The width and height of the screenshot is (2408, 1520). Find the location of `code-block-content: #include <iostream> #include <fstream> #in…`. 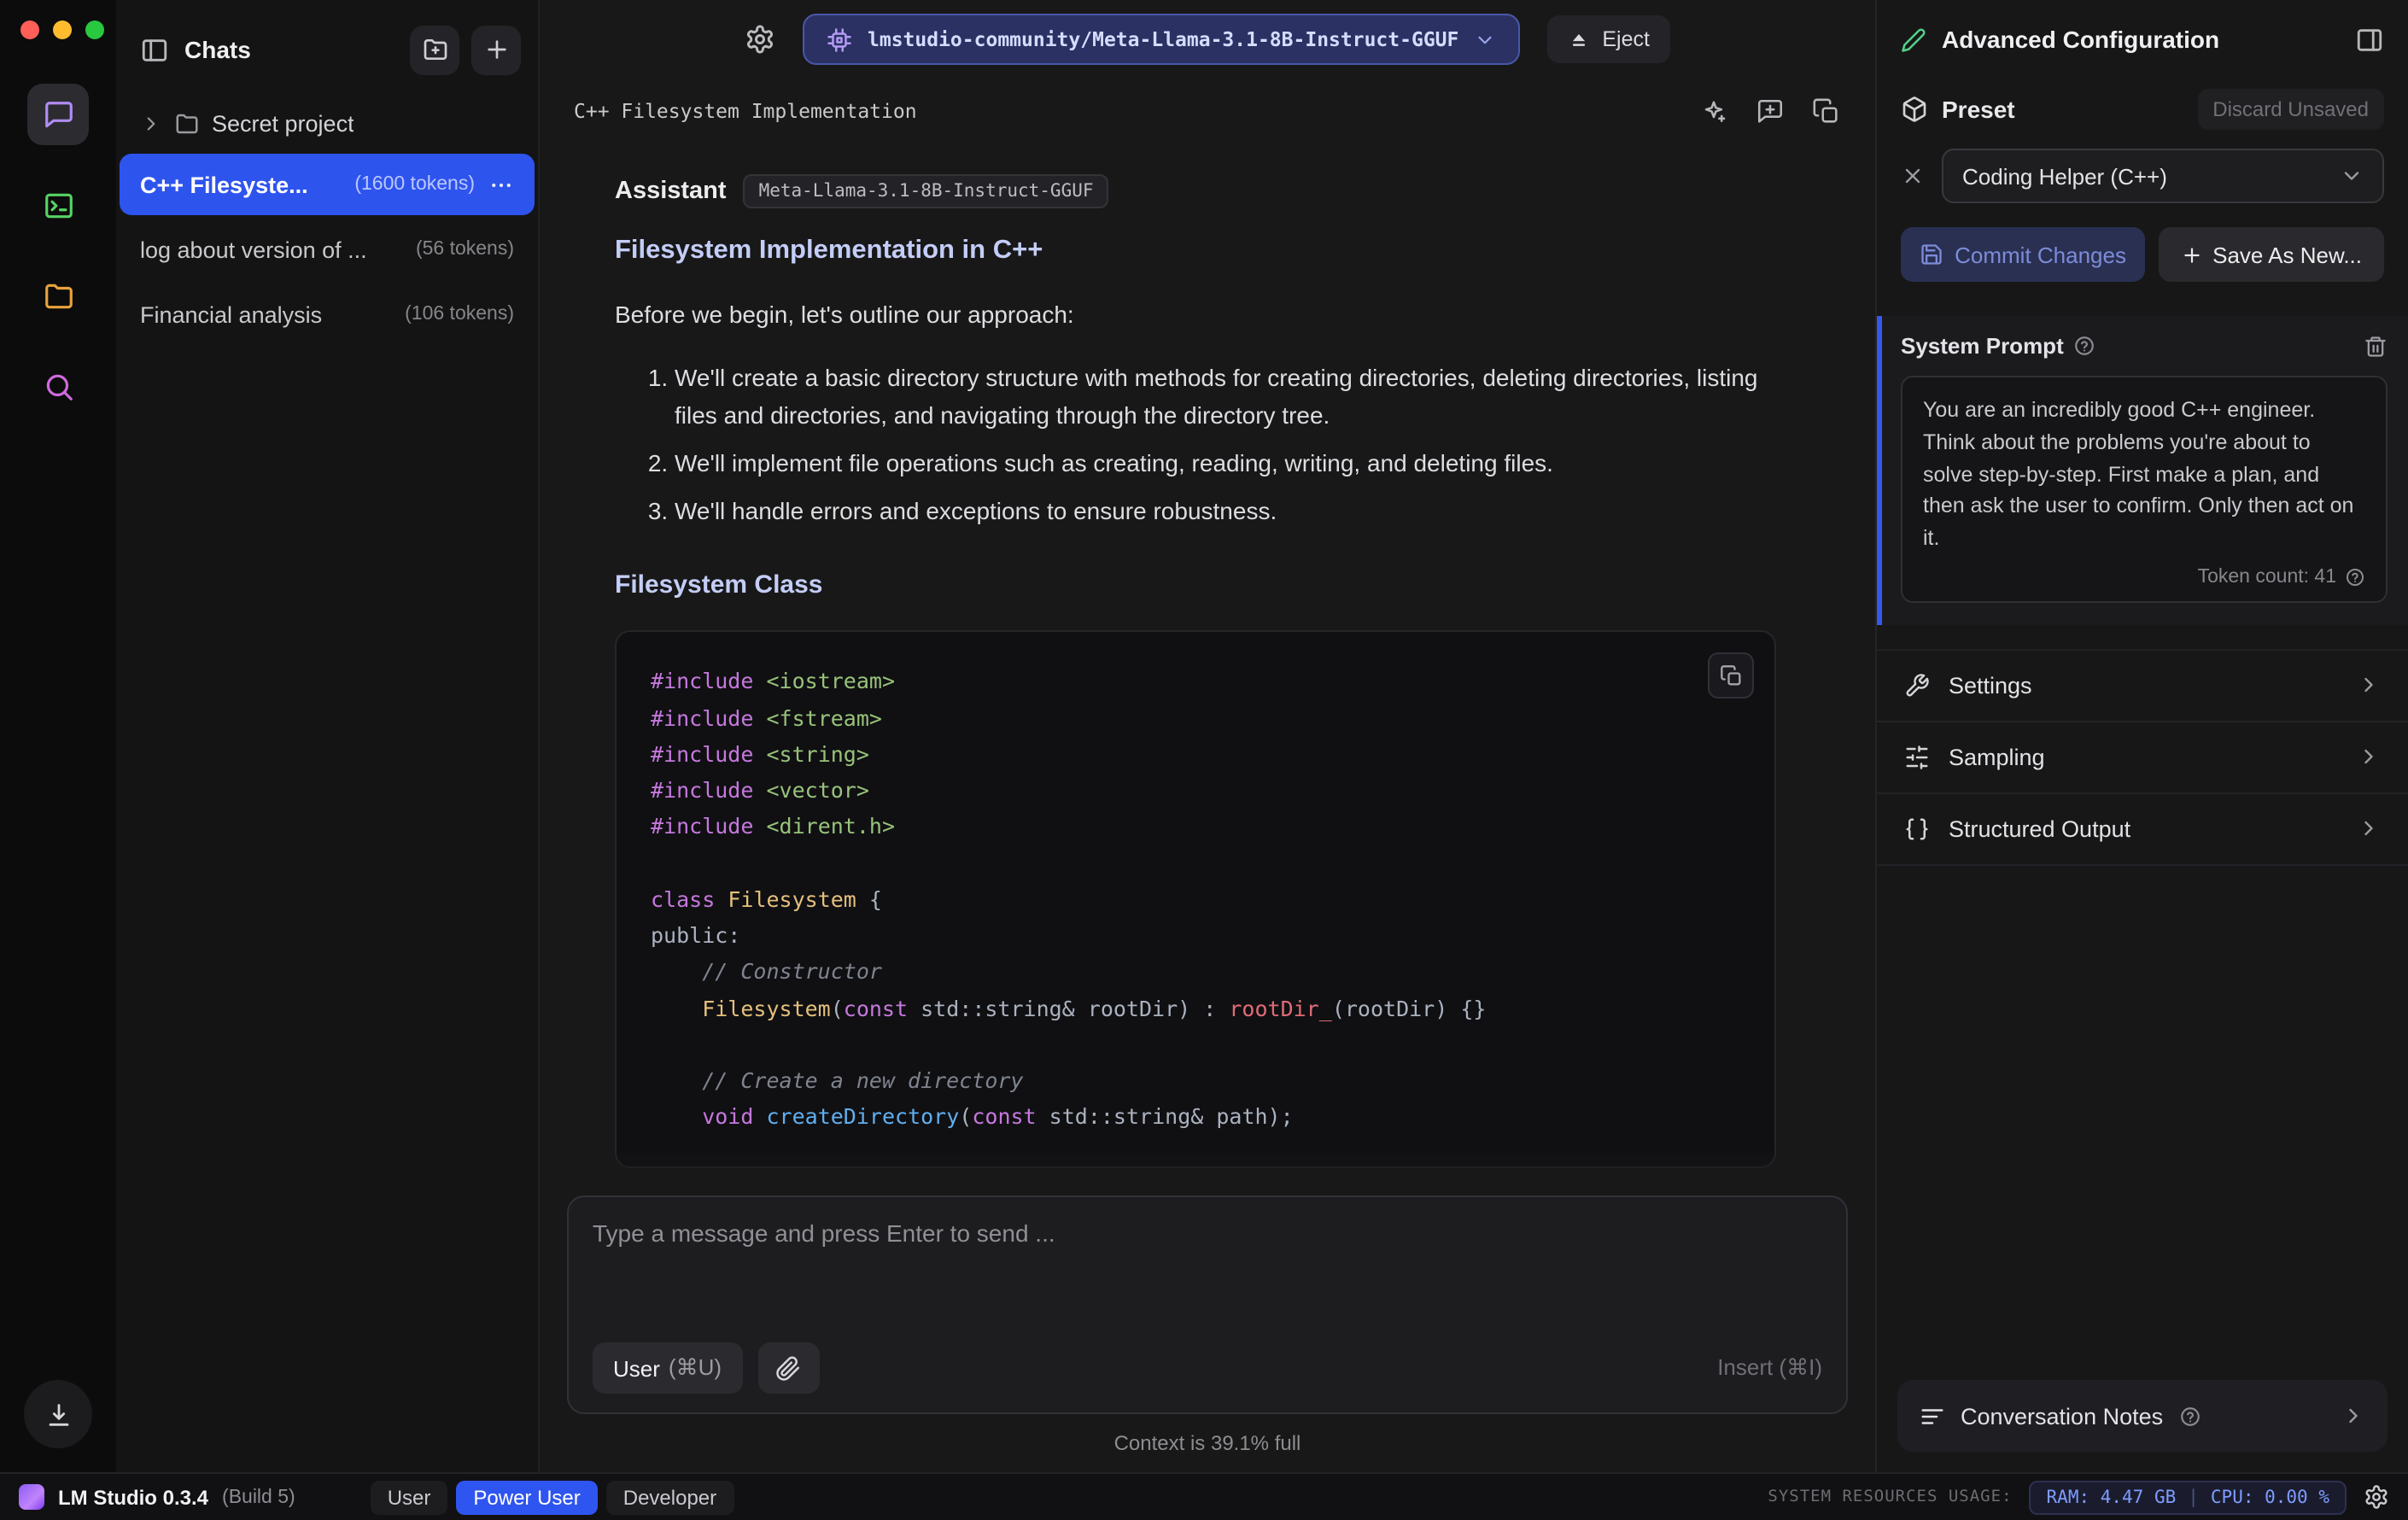

code-block-content: #include <iostream> #include <fstream> #in… is located at coordinates (1195, 900).